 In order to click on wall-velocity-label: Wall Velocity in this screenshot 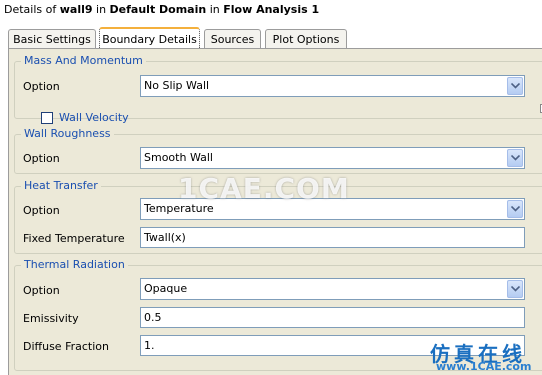, I will do `click(94, 117)`.